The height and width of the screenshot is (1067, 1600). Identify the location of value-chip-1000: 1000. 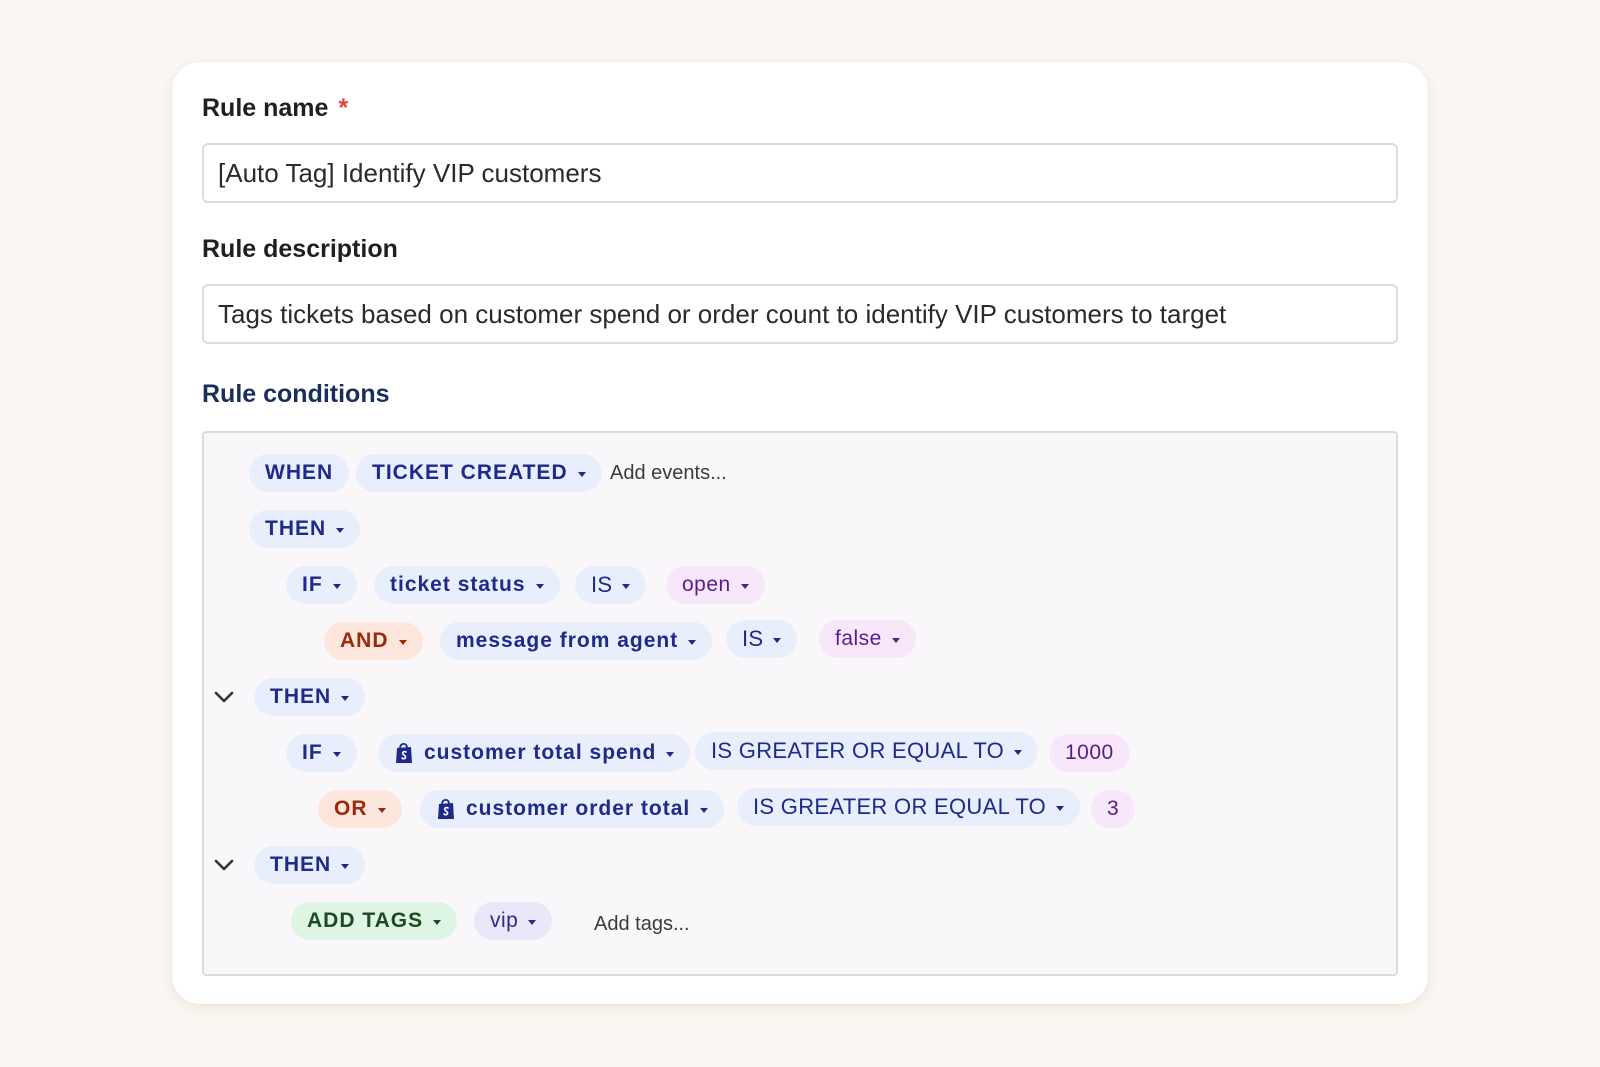
(1089, 753).